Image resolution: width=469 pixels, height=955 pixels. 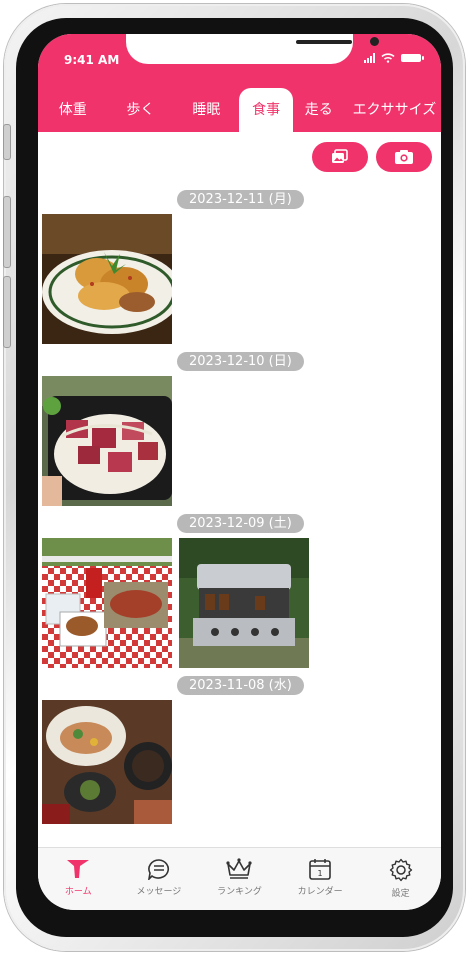 What do you see at coordinates (324, 42) in the screenshot?
I see `speaker` at bounding box center [324, 42].